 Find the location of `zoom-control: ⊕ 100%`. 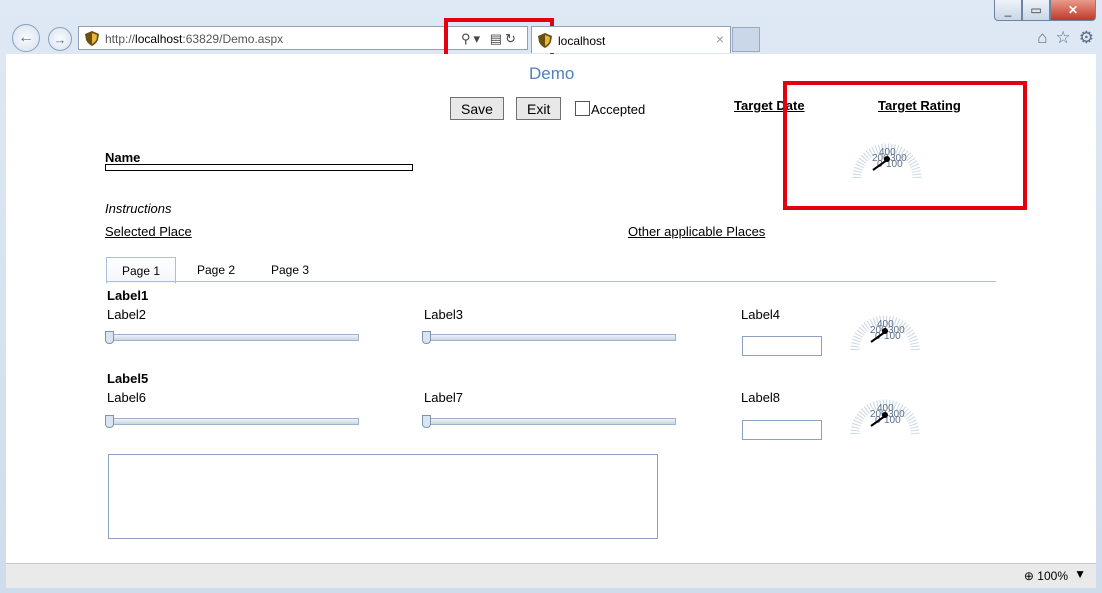

zoom-control: ⊕ 100% is located at coordinates (1046, 576).